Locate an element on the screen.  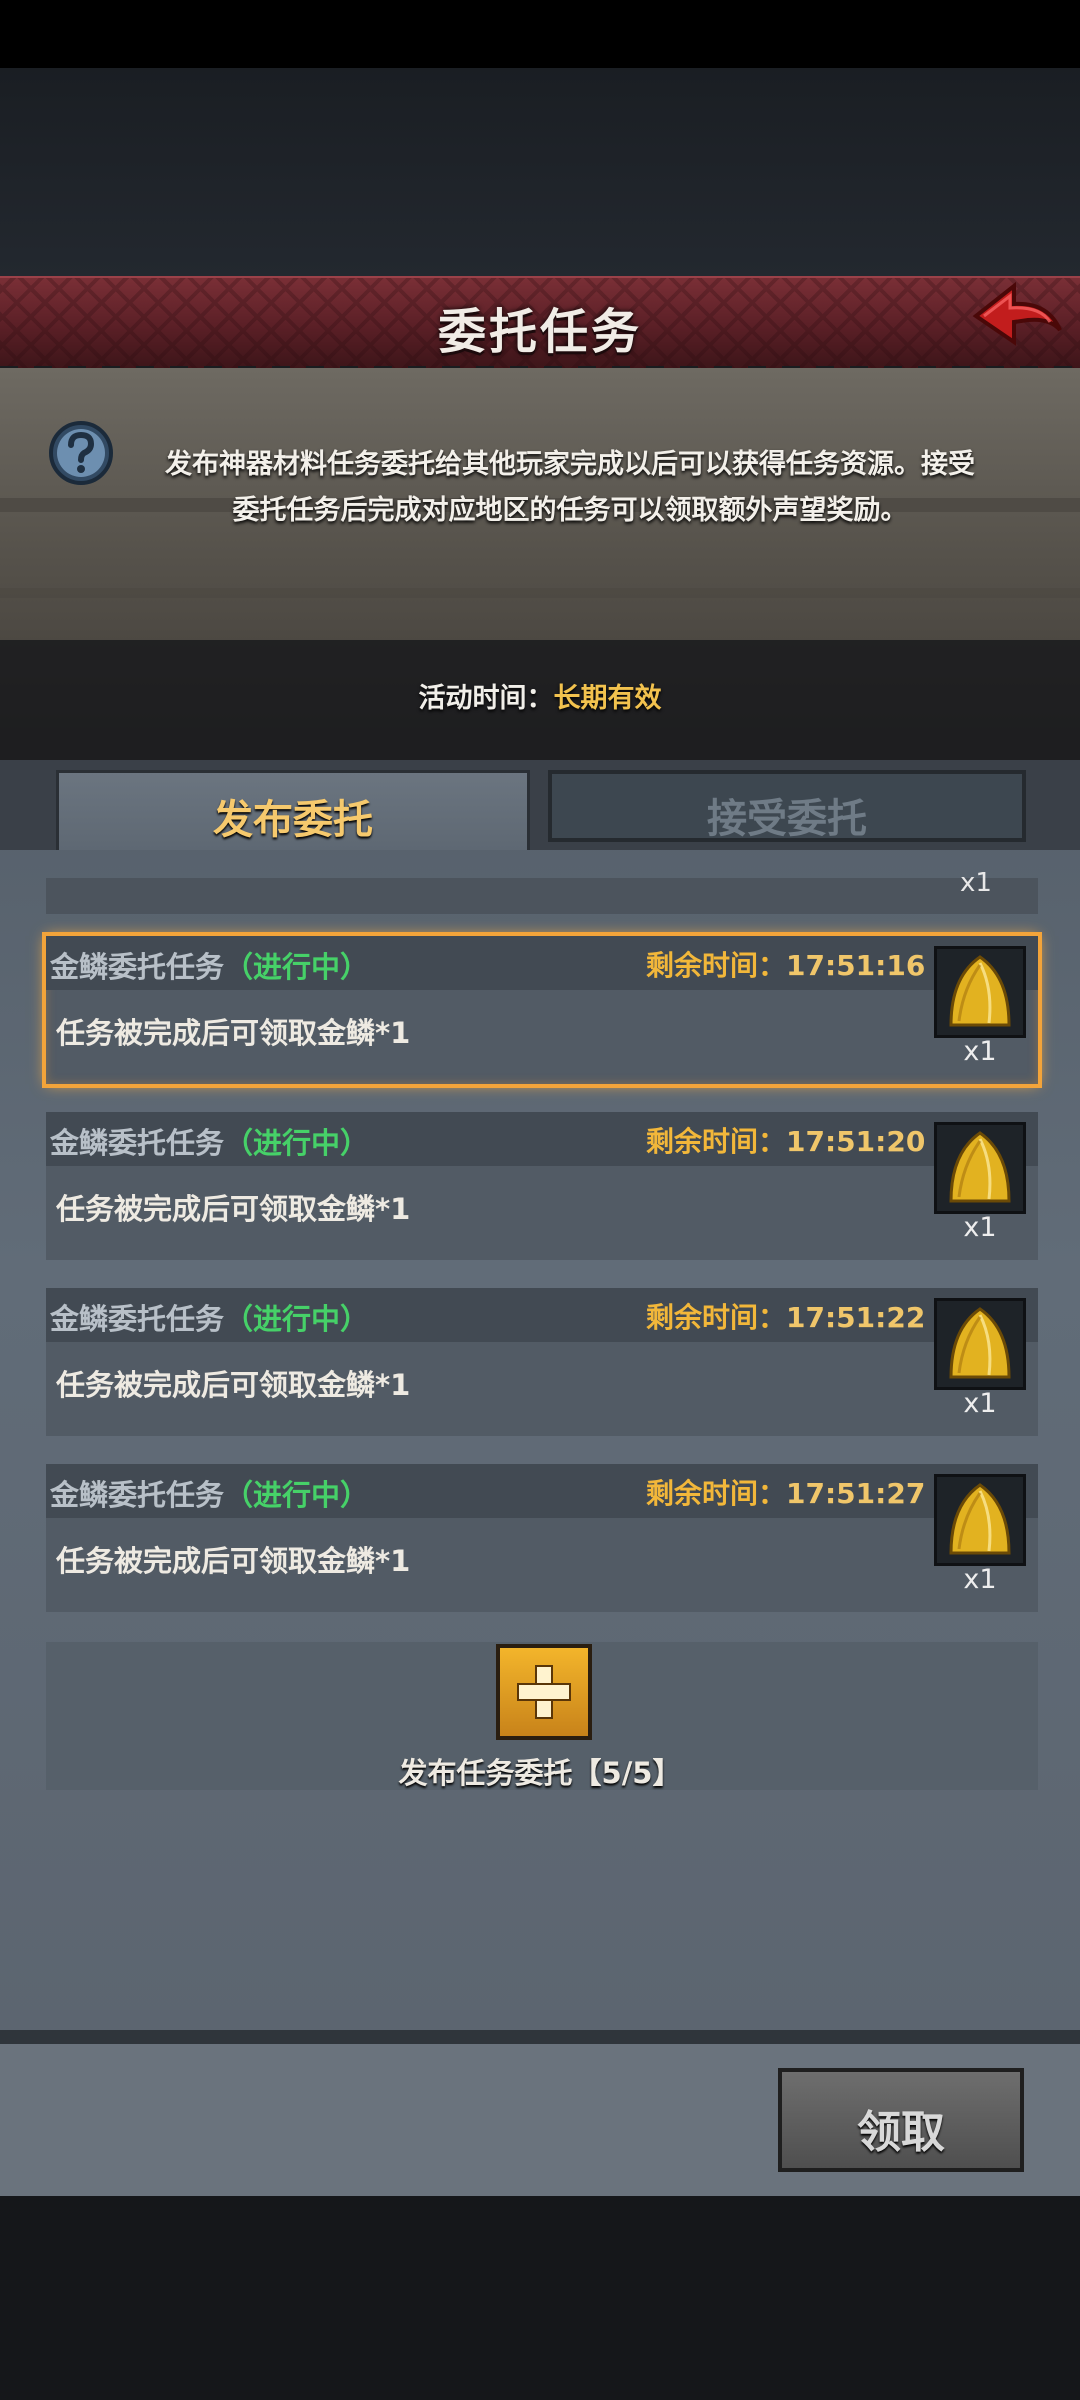
tab-accept: 接受委托 is located at coordinates (787, 806).